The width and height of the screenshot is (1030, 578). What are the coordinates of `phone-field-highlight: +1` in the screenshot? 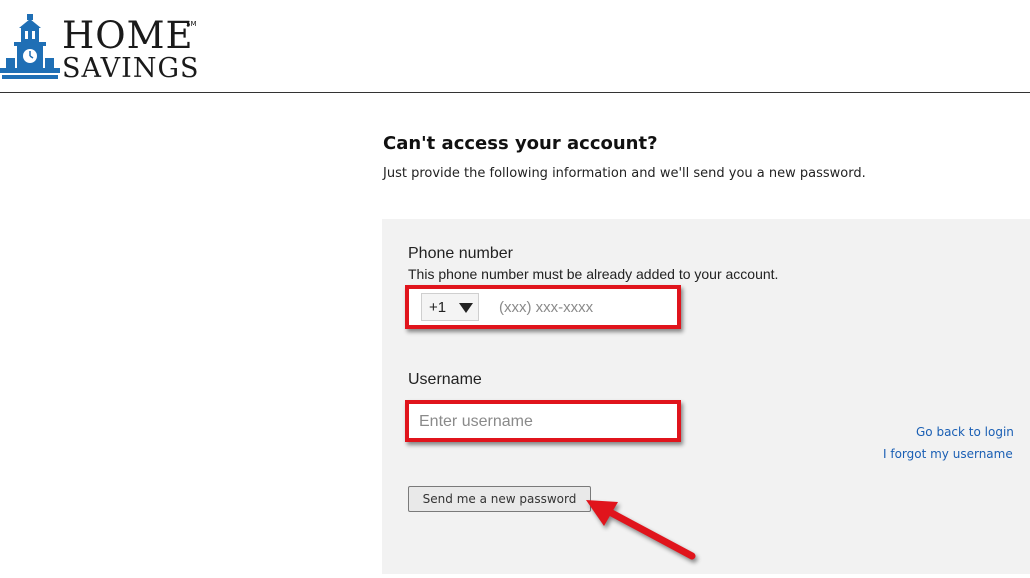 It's located at (543, 307).